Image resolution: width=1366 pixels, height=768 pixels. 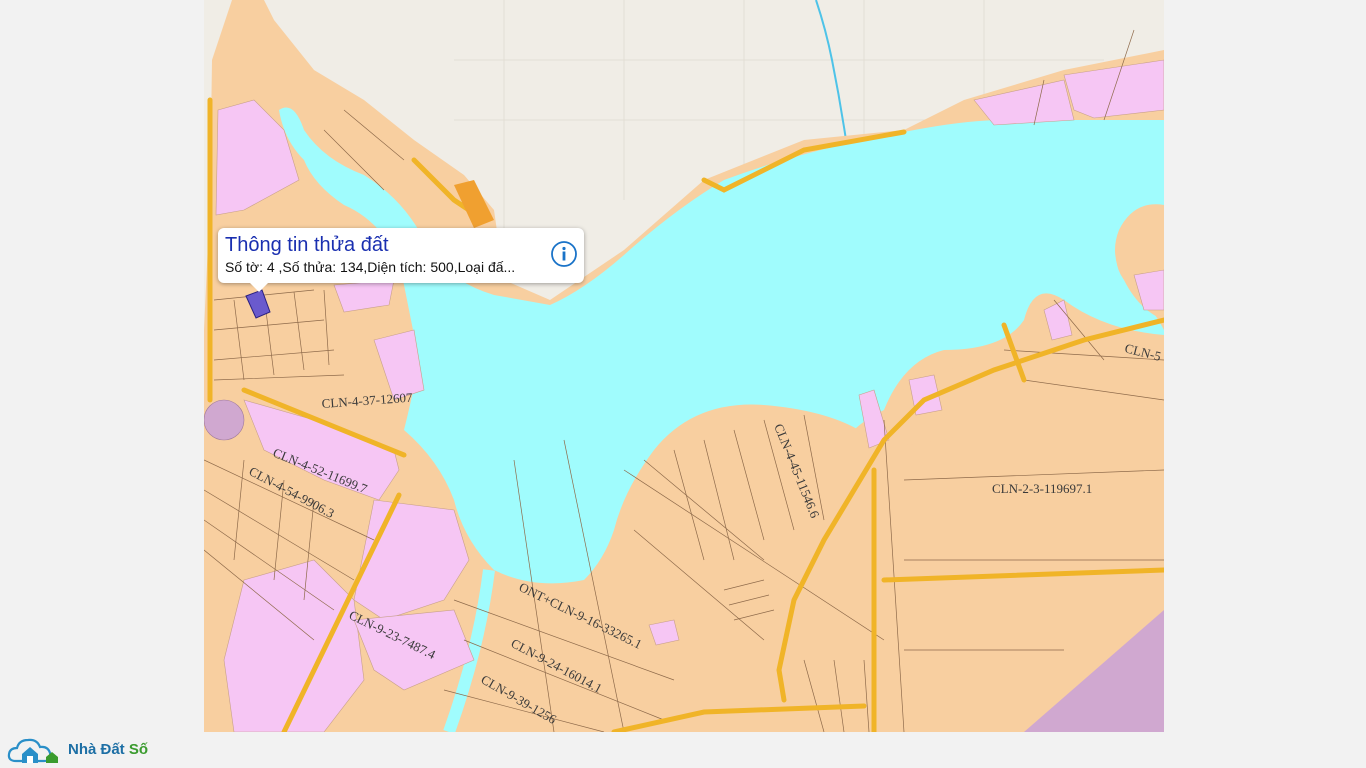 What do you see at coordinates (1042, 488) in the screenshot?
I see `parcel-label: CLN-2-3-119697.1` at bounding box center [1042, 488].